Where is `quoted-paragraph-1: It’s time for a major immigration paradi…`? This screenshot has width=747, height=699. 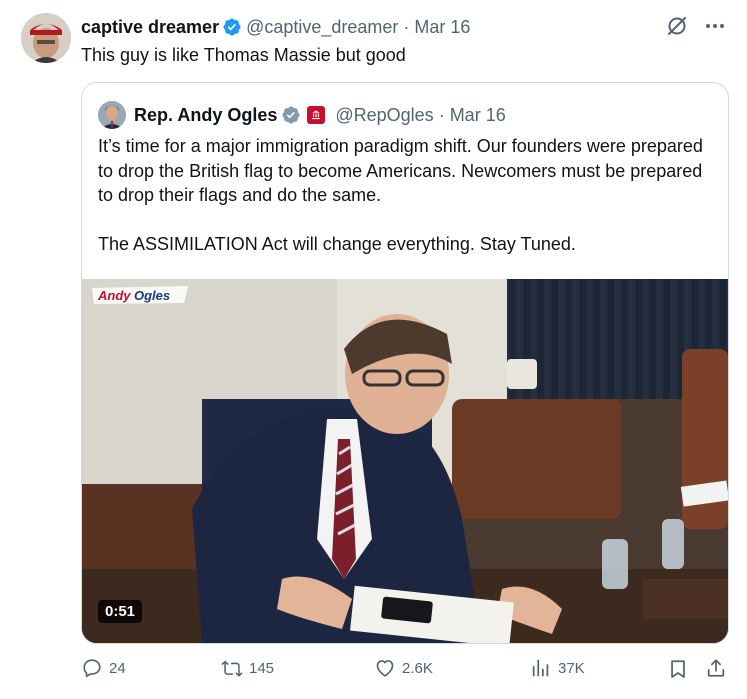
quoted-paragraph-1: It’s time for a major immigration paradi… is located at coordinates (400, 170).